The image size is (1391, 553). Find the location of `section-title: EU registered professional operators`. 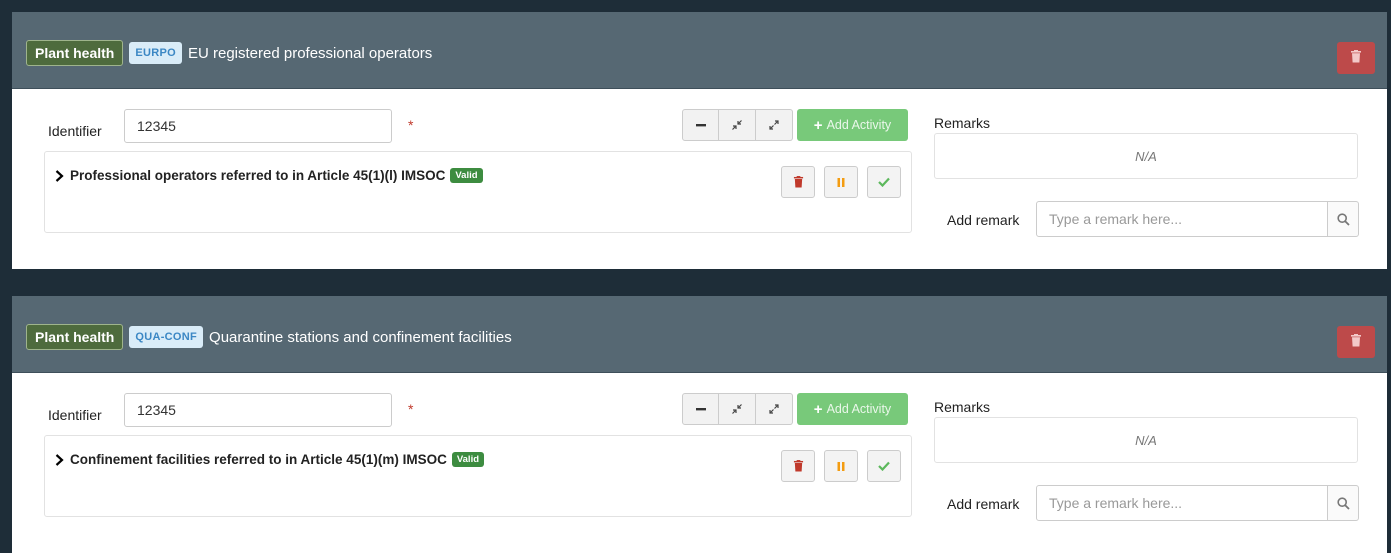

section-title: EU registered professional operators is located at coordinates (310, 53).